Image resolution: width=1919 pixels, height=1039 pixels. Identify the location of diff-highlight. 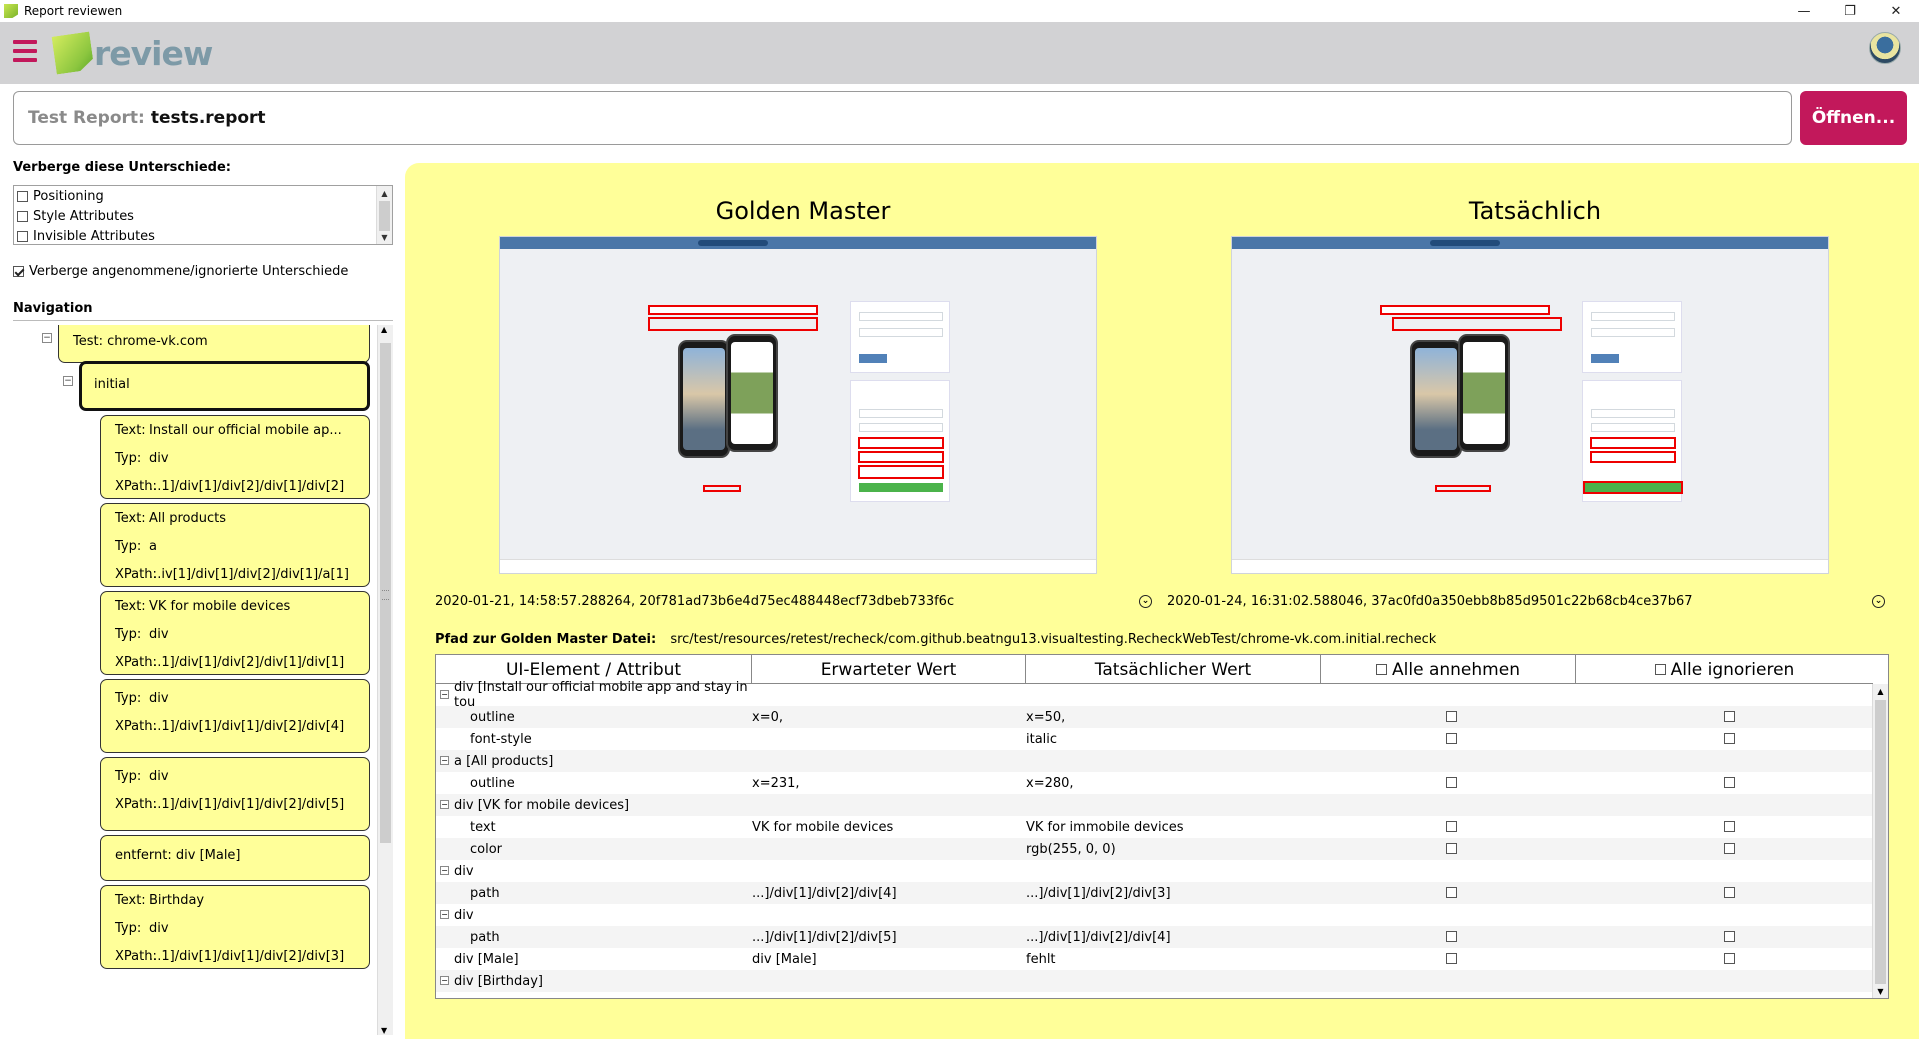
(1463, 488).